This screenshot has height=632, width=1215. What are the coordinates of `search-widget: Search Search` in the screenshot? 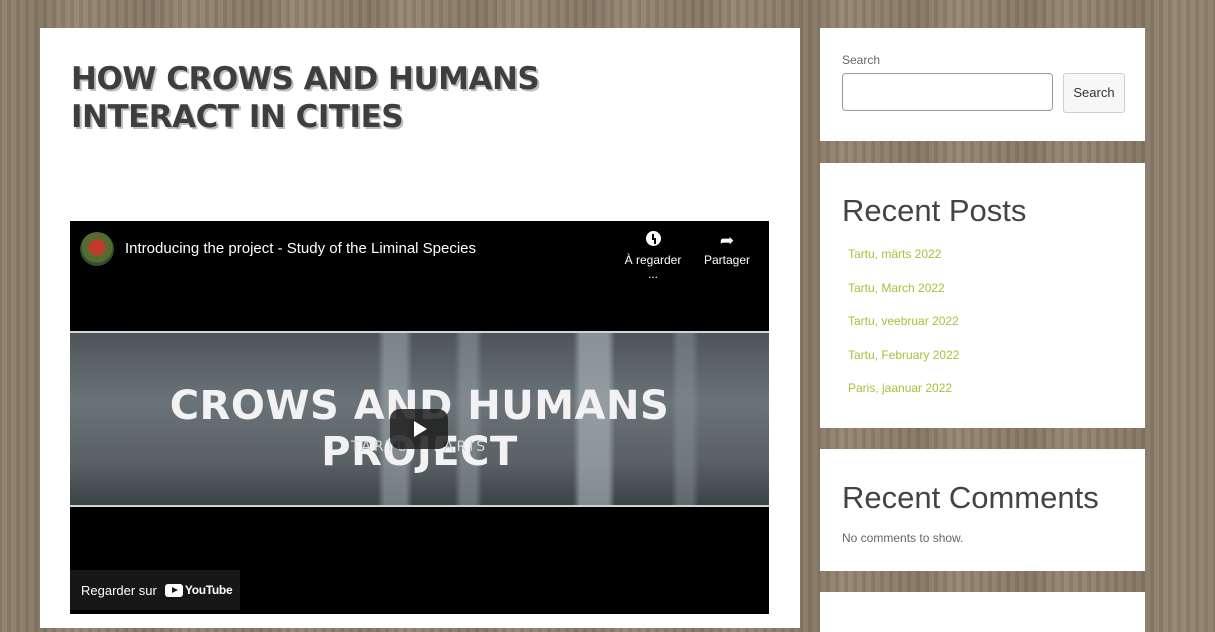 It's located at (982, 84).